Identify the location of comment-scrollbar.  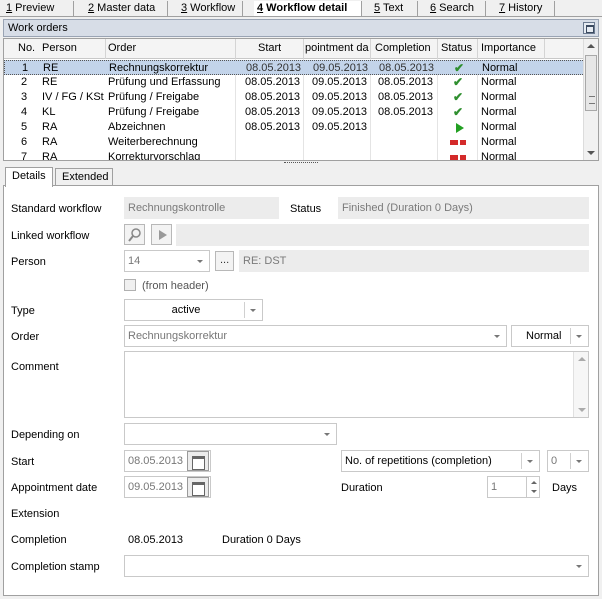
(580, 384).